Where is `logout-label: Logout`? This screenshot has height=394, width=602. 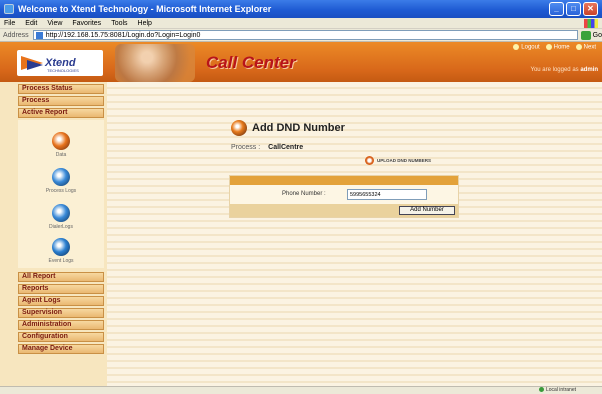
logout-label: Logout is located at coordinates (530, 47).